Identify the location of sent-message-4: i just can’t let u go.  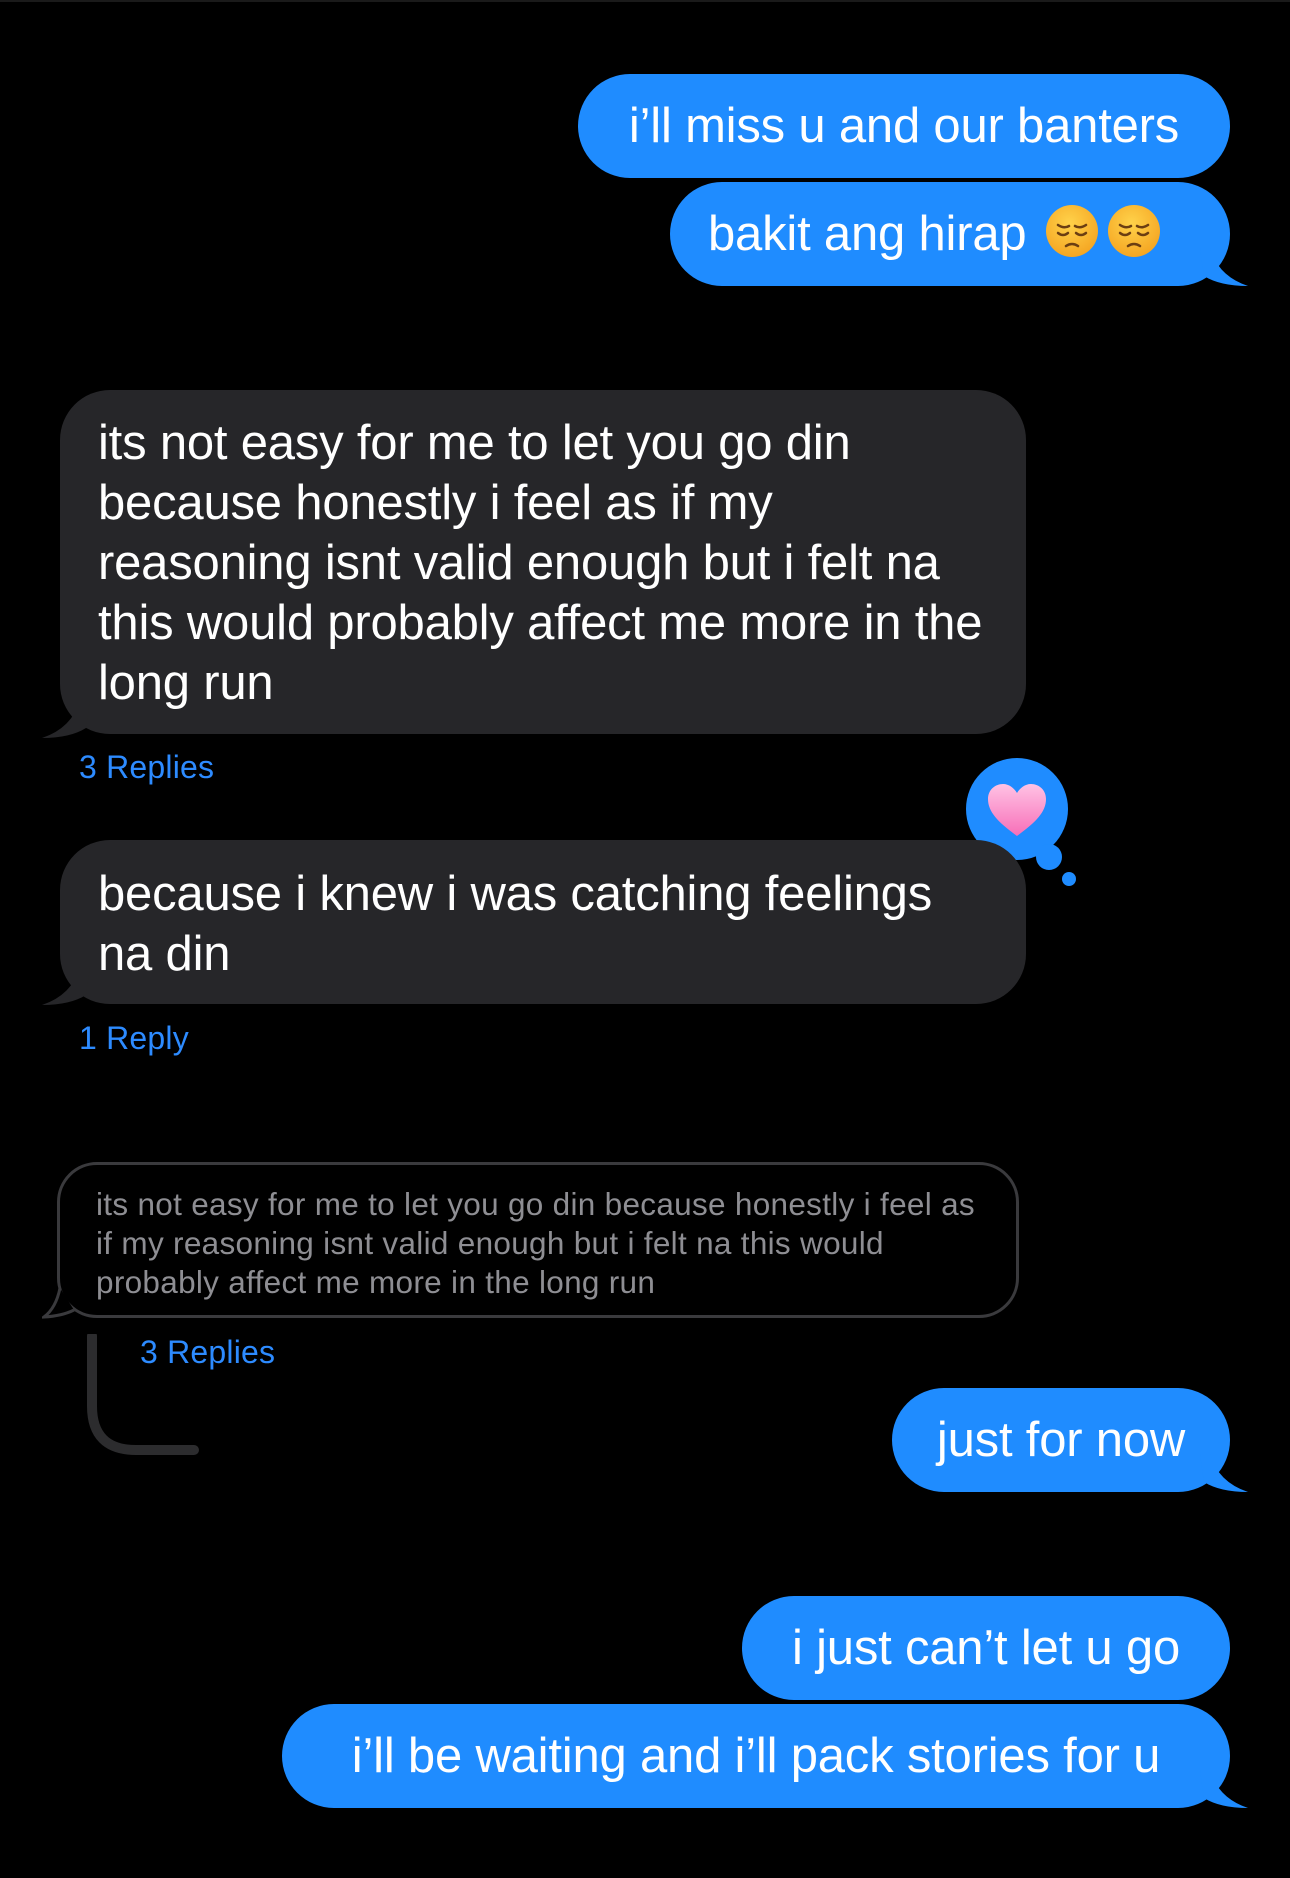
(986, 1648).